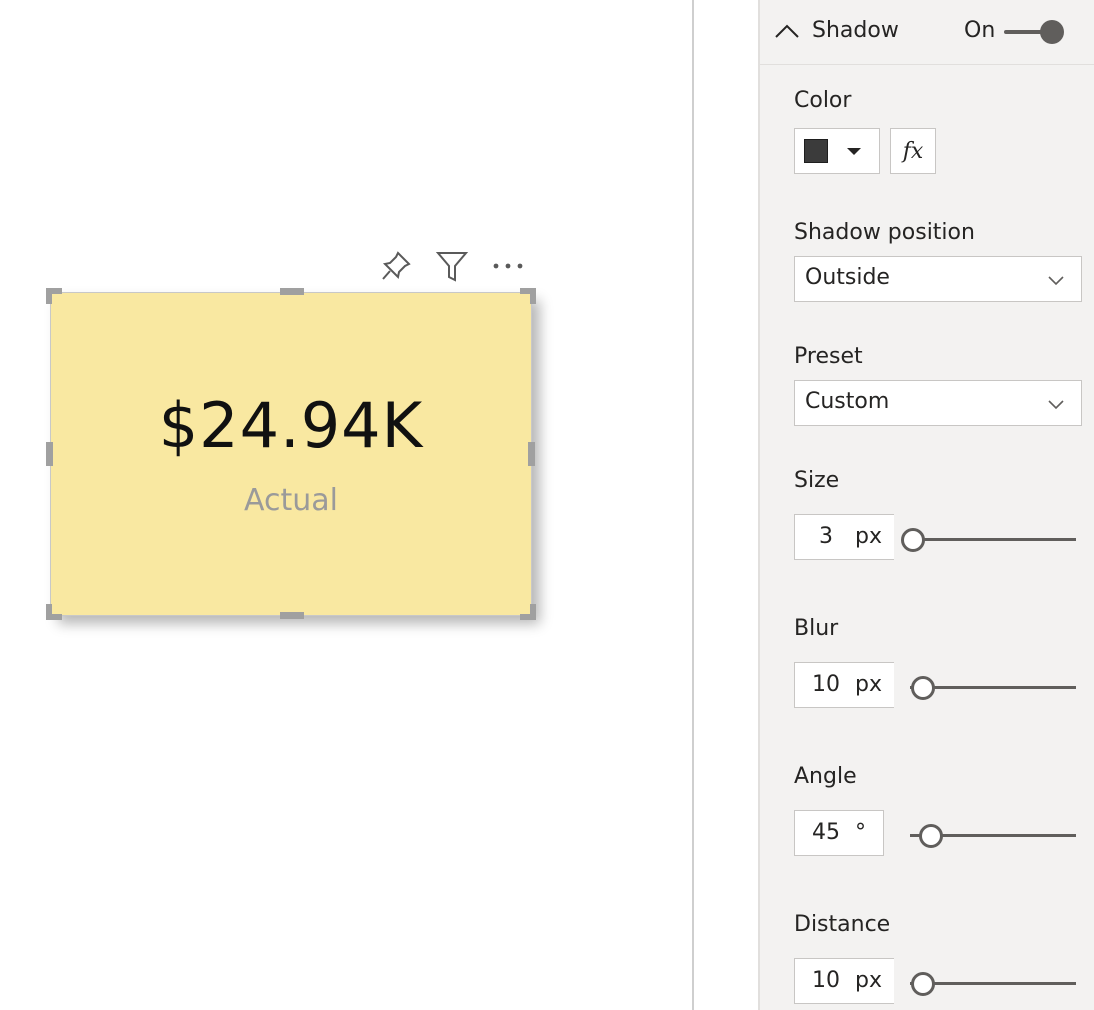 Image resolution: width=1094 pixels, height=1010 pixels. I want to click on shadow-position-dropdown: Outside, so click(938, 279).